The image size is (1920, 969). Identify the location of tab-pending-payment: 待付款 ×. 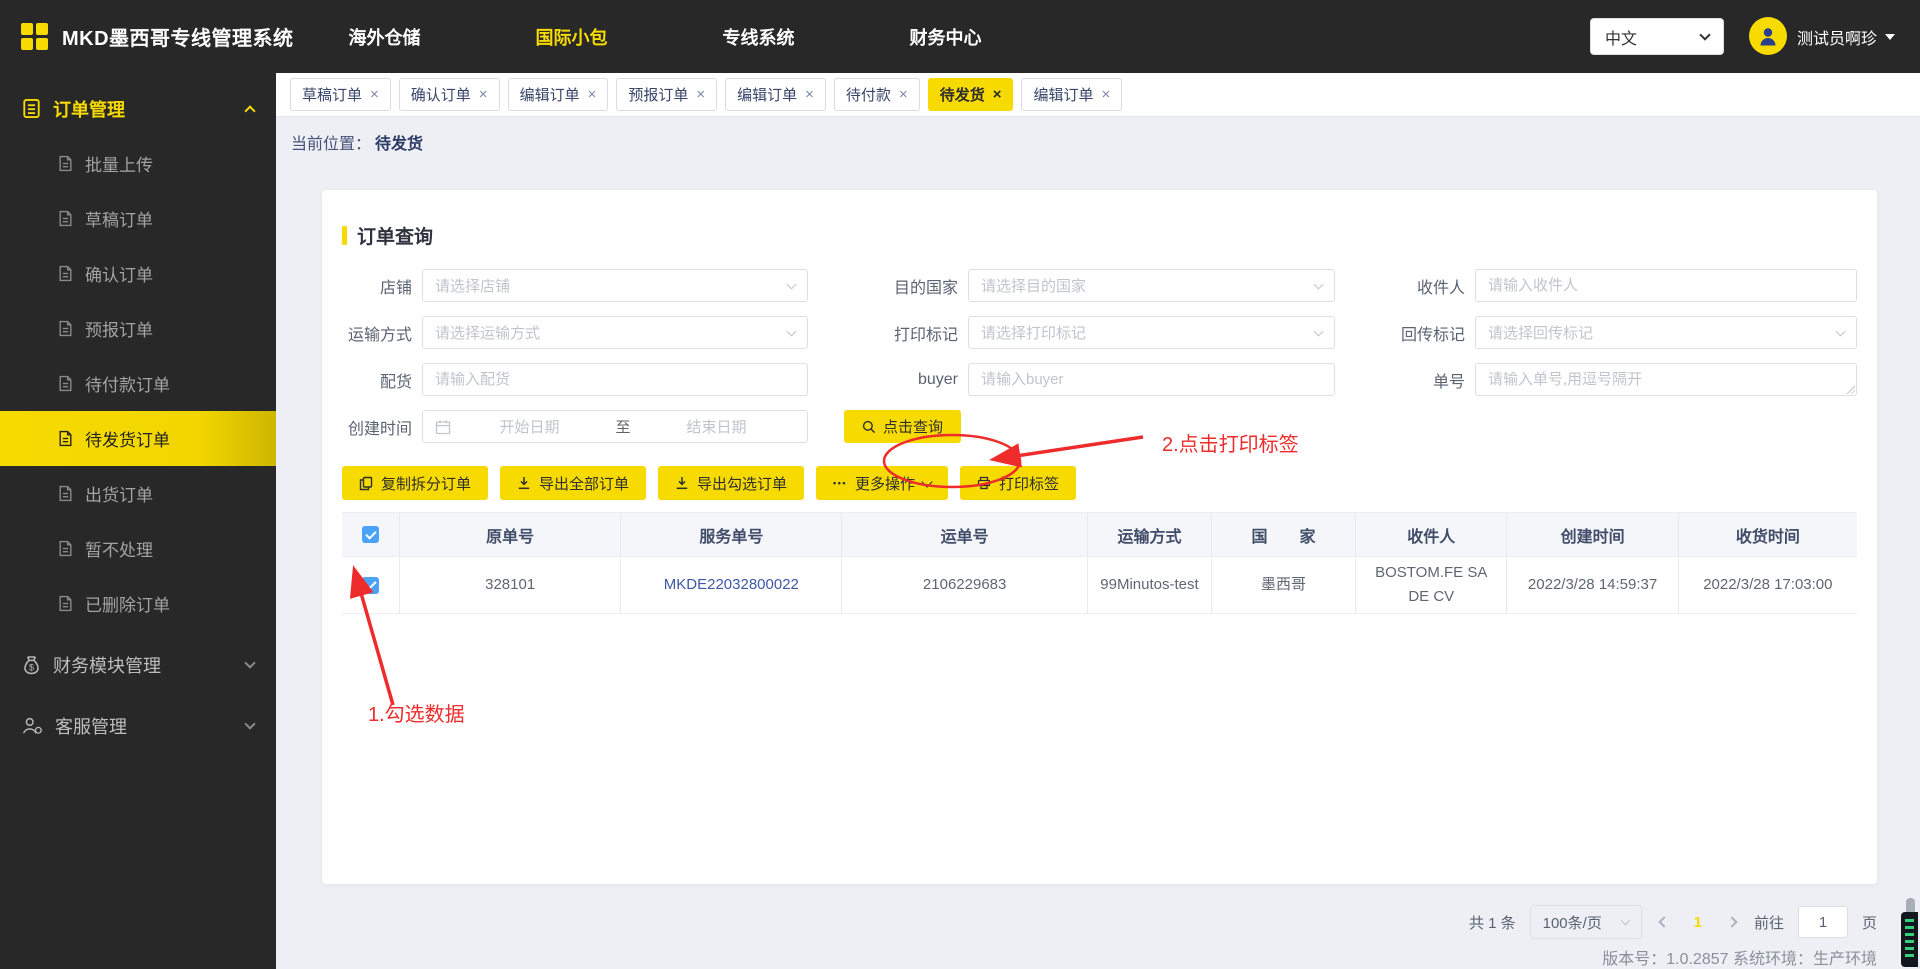
(876, 94).